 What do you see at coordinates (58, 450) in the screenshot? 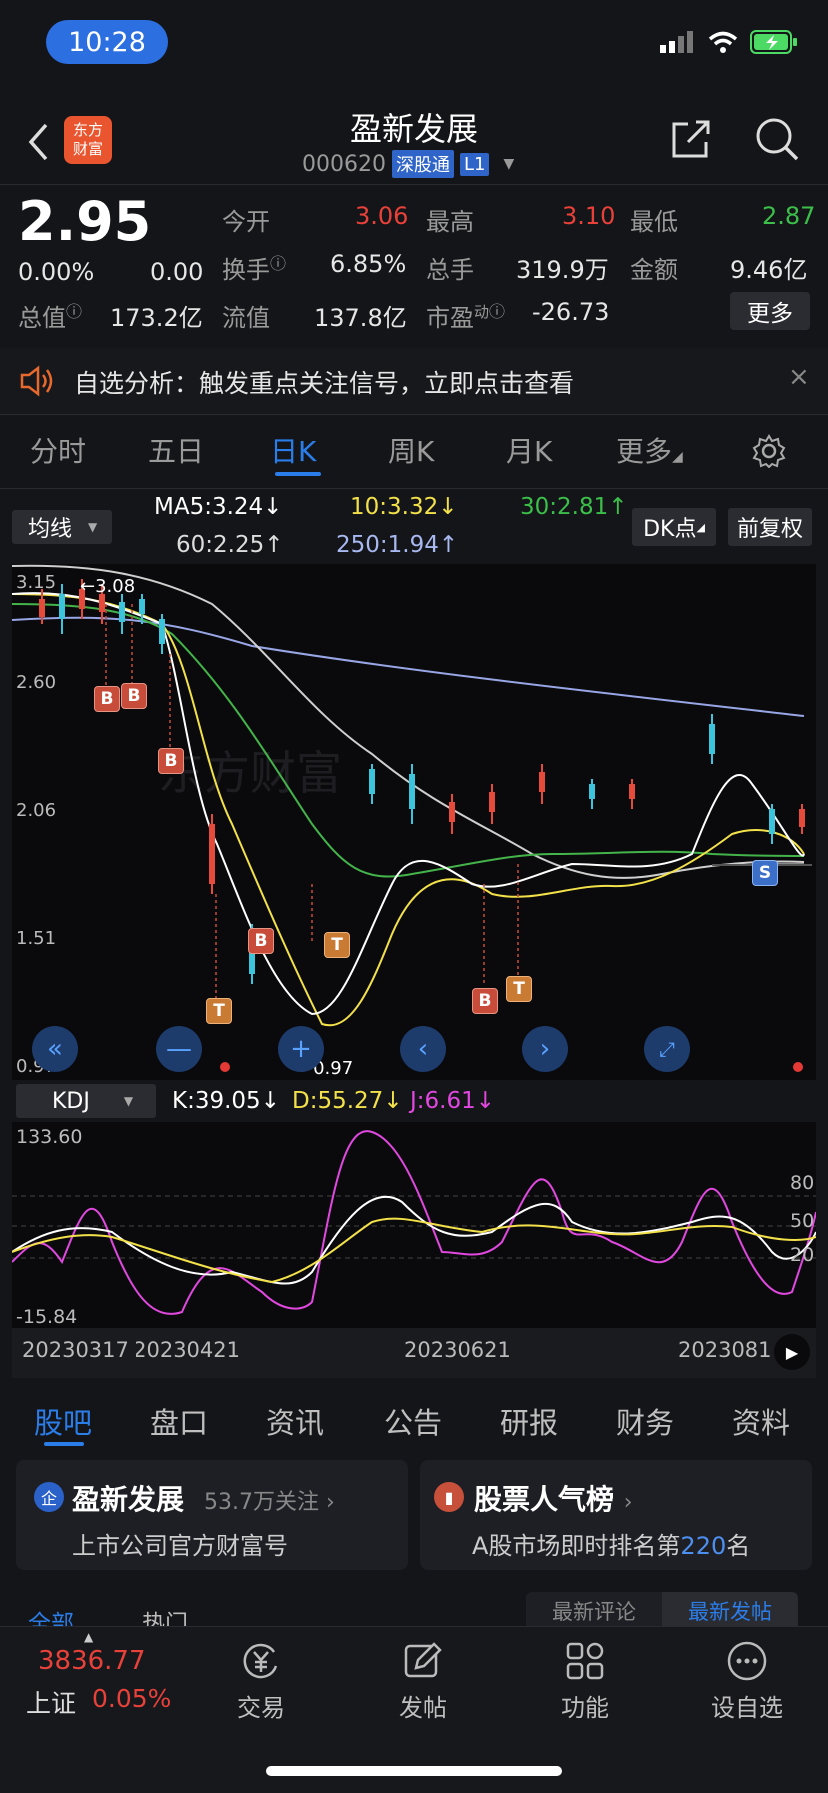
I see `tab-intraday: 分时` at bounding box center [58, 450].